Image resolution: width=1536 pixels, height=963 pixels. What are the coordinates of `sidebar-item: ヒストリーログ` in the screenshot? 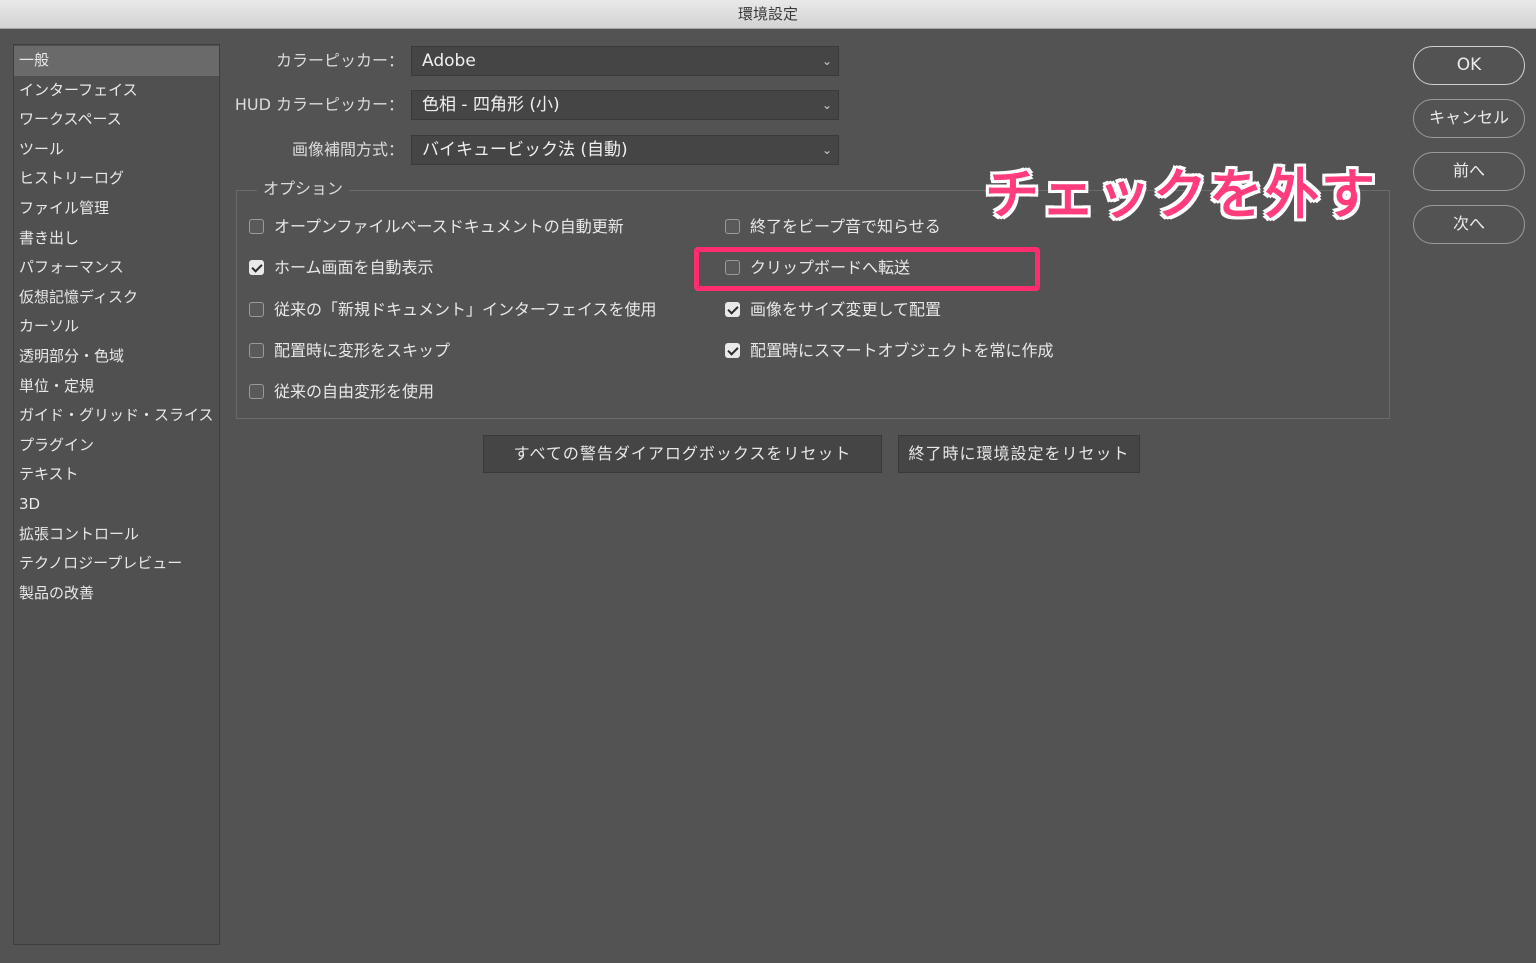 It's located at (116, 179).